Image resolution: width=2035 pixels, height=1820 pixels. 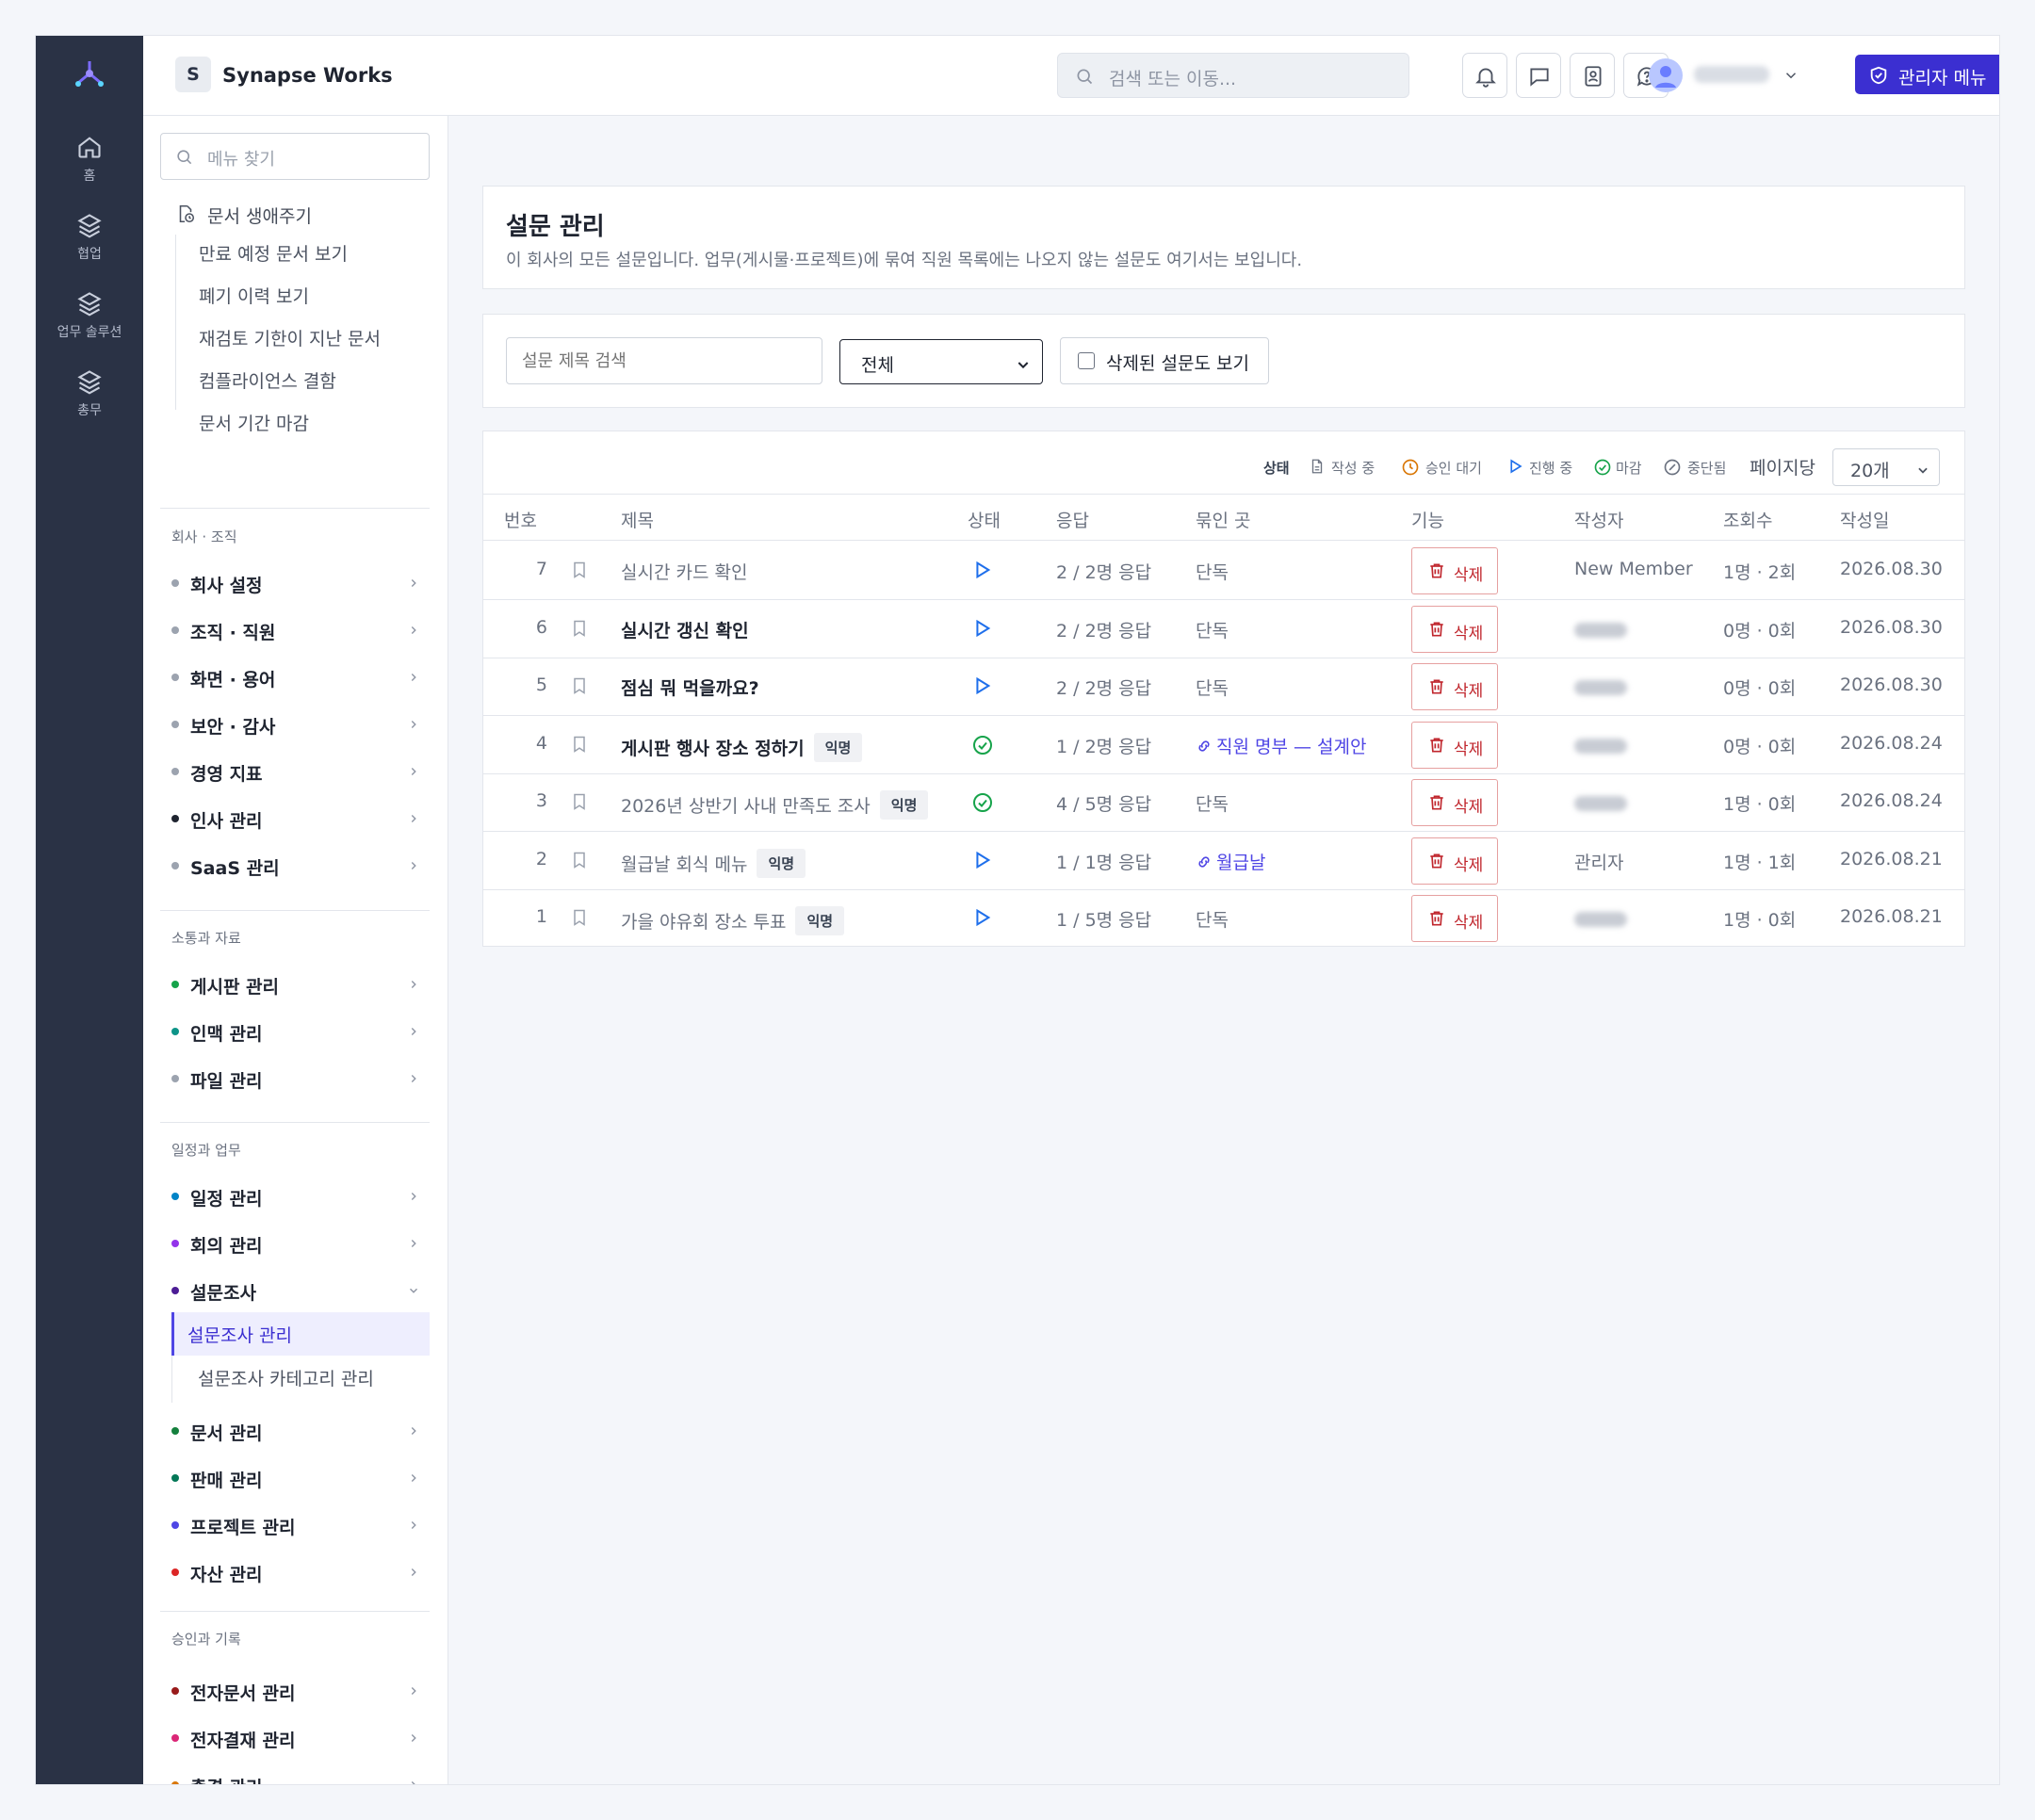 I want to click on org-badge: S, so click(x=193, y=74).